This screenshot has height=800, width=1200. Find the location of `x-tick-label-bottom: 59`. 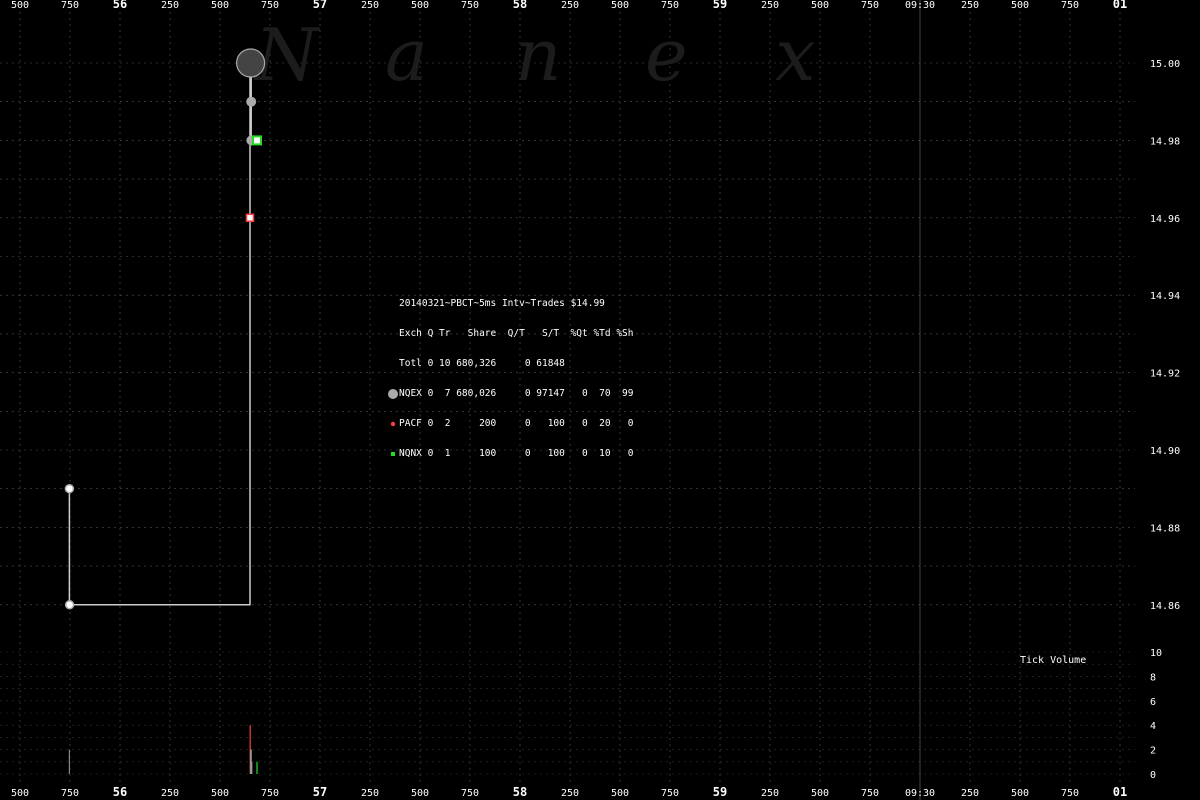

x-tick-label-bottom: 59 is located at coordinates (720, 792).